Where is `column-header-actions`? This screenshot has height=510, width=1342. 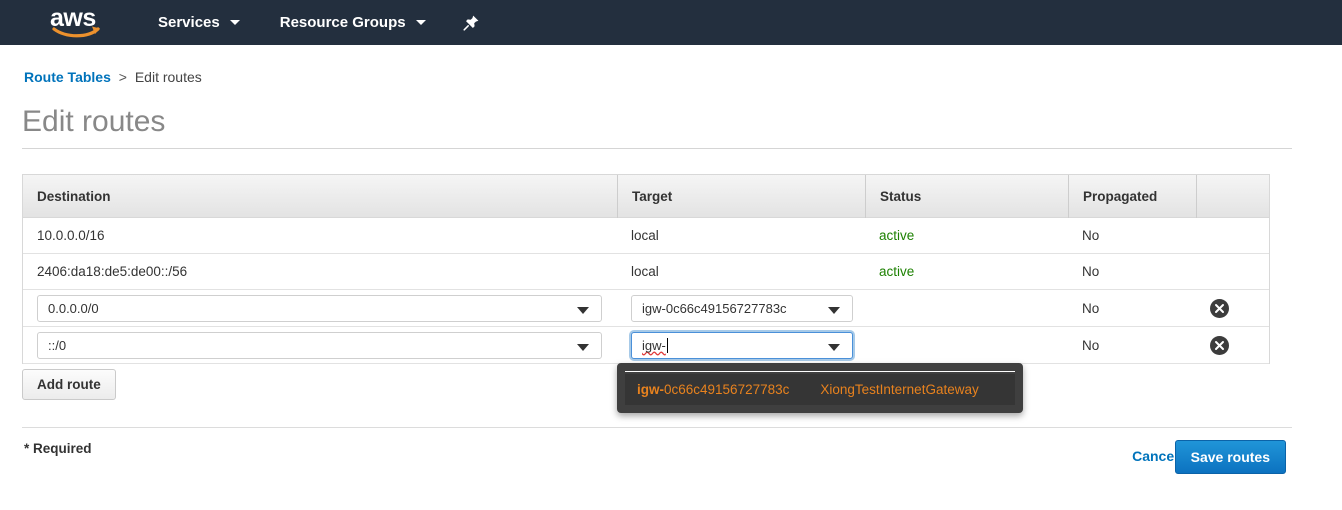
column-header-actions is located at coordinates (1232, 196).